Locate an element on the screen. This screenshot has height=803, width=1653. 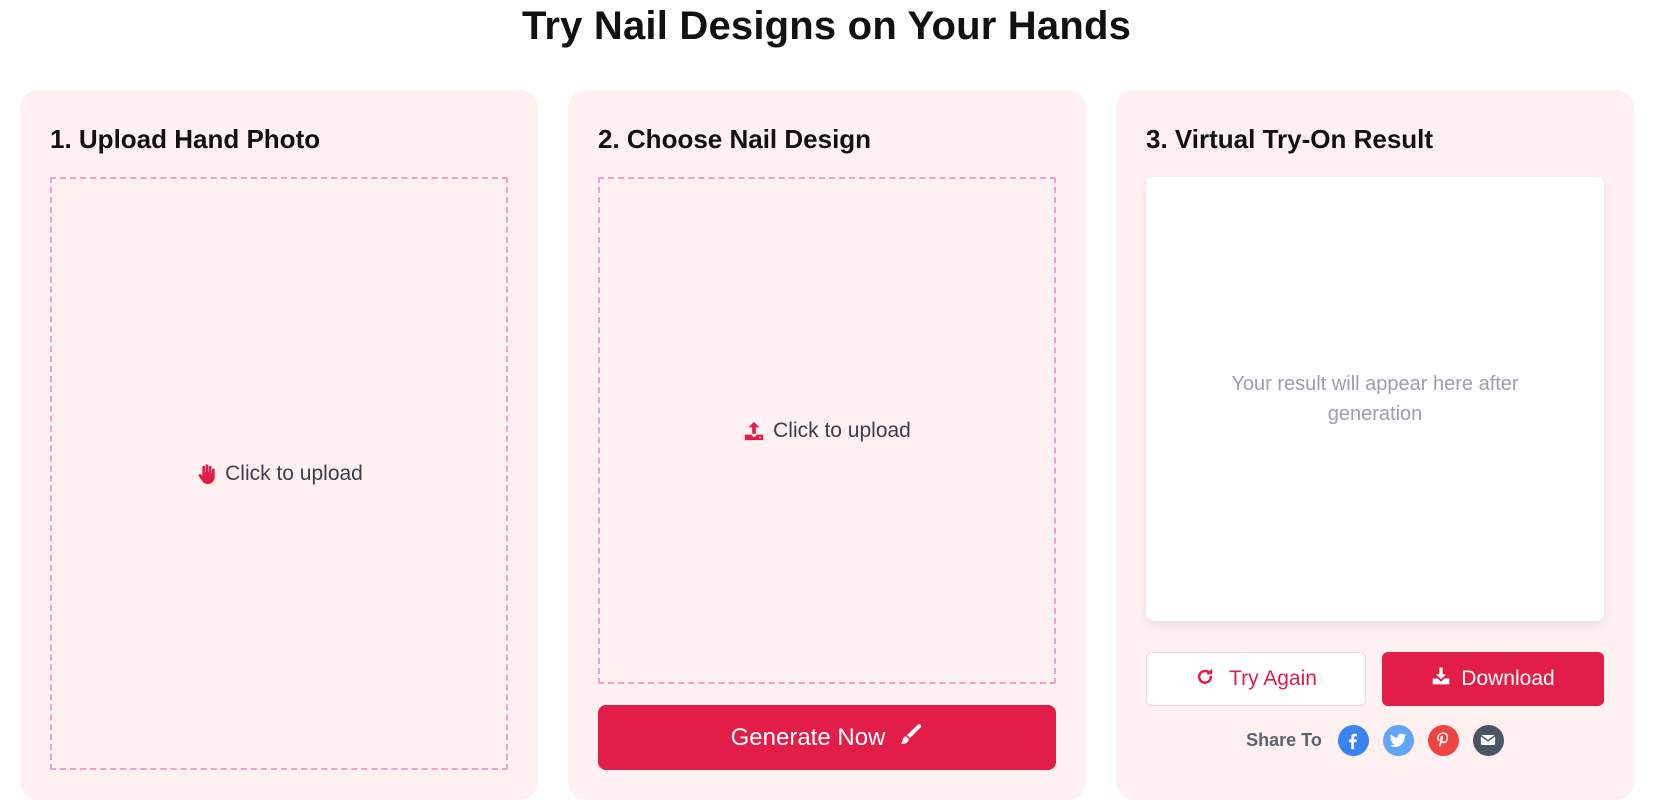
pinterest-icon is located at coordinates (1443, 740).